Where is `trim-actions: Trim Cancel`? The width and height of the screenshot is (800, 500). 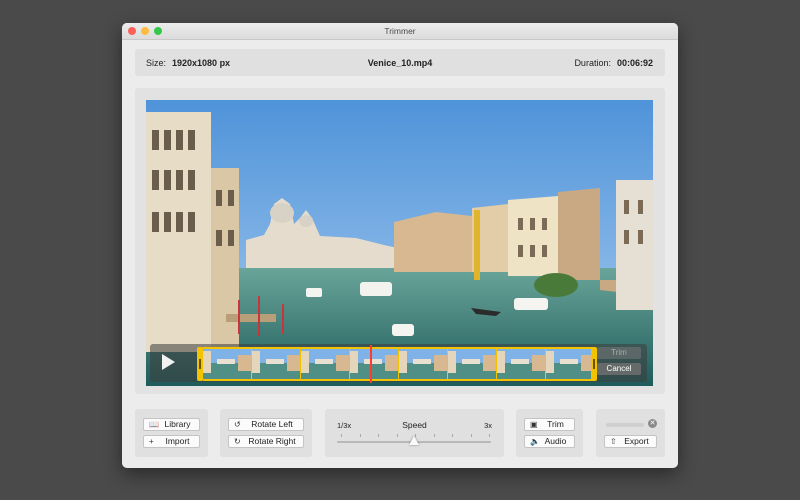 trim-actions: Trim Cancel is located at coordinates (619, 363).